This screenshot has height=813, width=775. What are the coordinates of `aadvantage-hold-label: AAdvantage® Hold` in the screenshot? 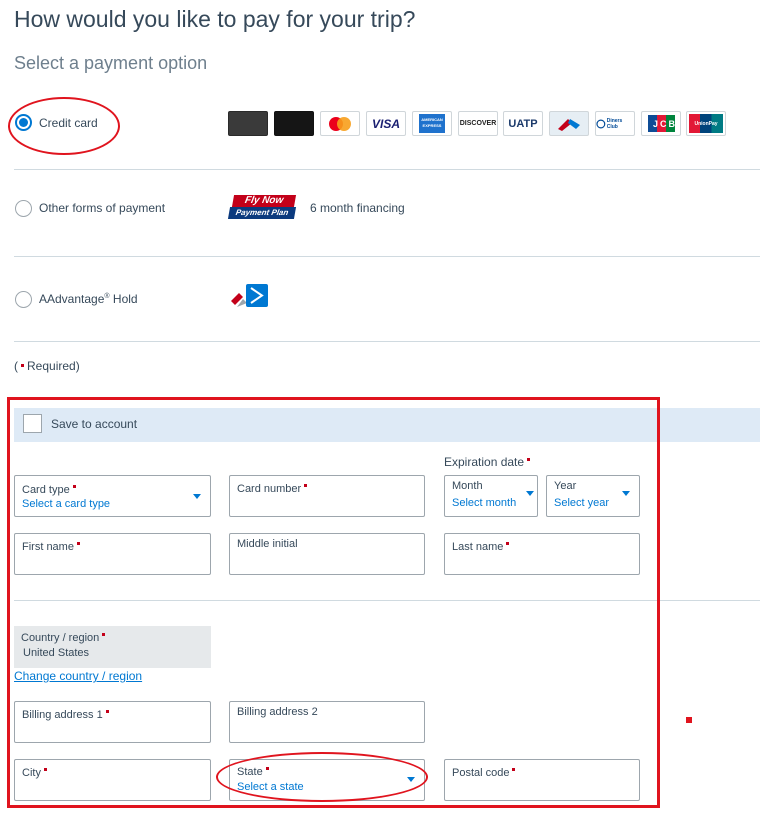 It's located at (88, 299).